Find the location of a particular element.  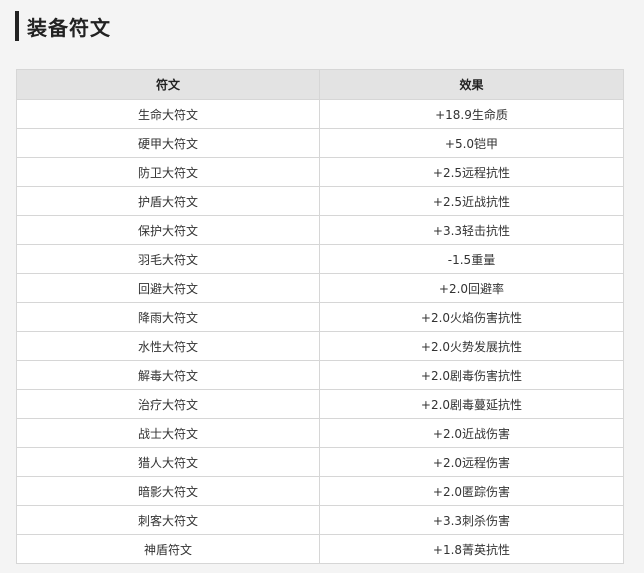

rune-name-cell: 猎人大符文 is located at coordinates (168, 462).